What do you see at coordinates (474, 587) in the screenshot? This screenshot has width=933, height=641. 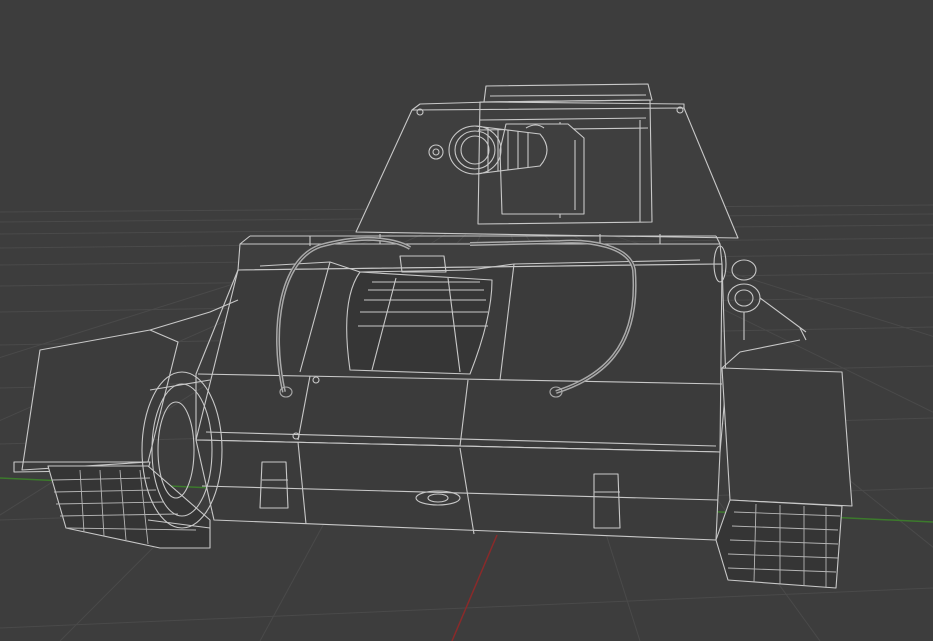 I see `y-axis-line` at bounding box center [474, 587].